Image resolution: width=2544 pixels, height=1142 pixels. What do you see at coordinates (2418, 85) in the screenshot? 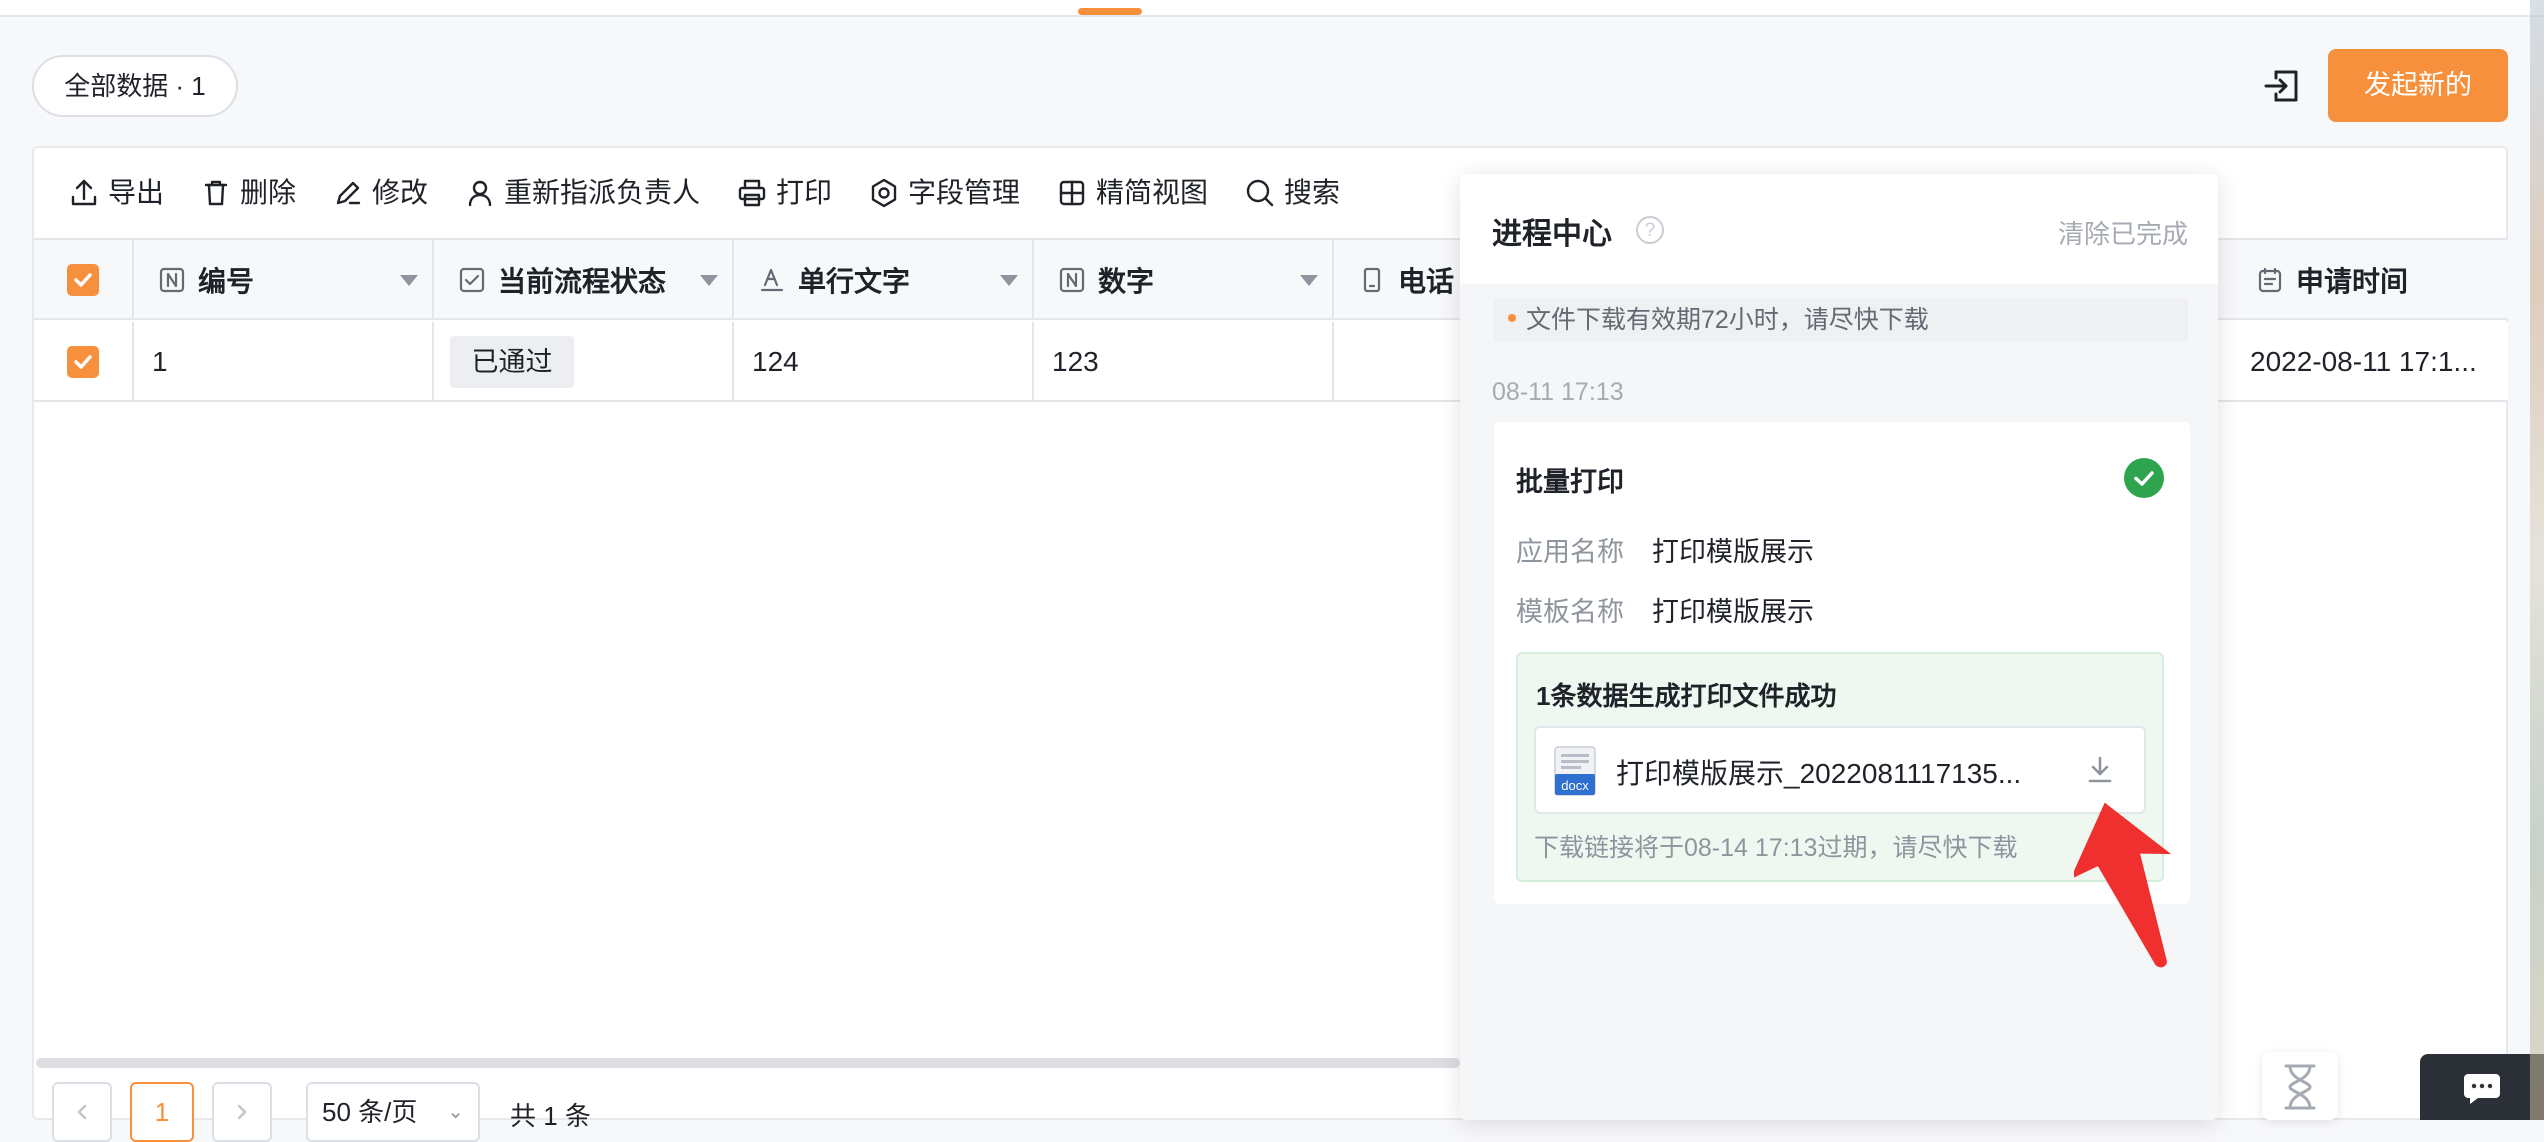
I see `new-submission-button: 发起新的` at bounding box center [2418, 85].